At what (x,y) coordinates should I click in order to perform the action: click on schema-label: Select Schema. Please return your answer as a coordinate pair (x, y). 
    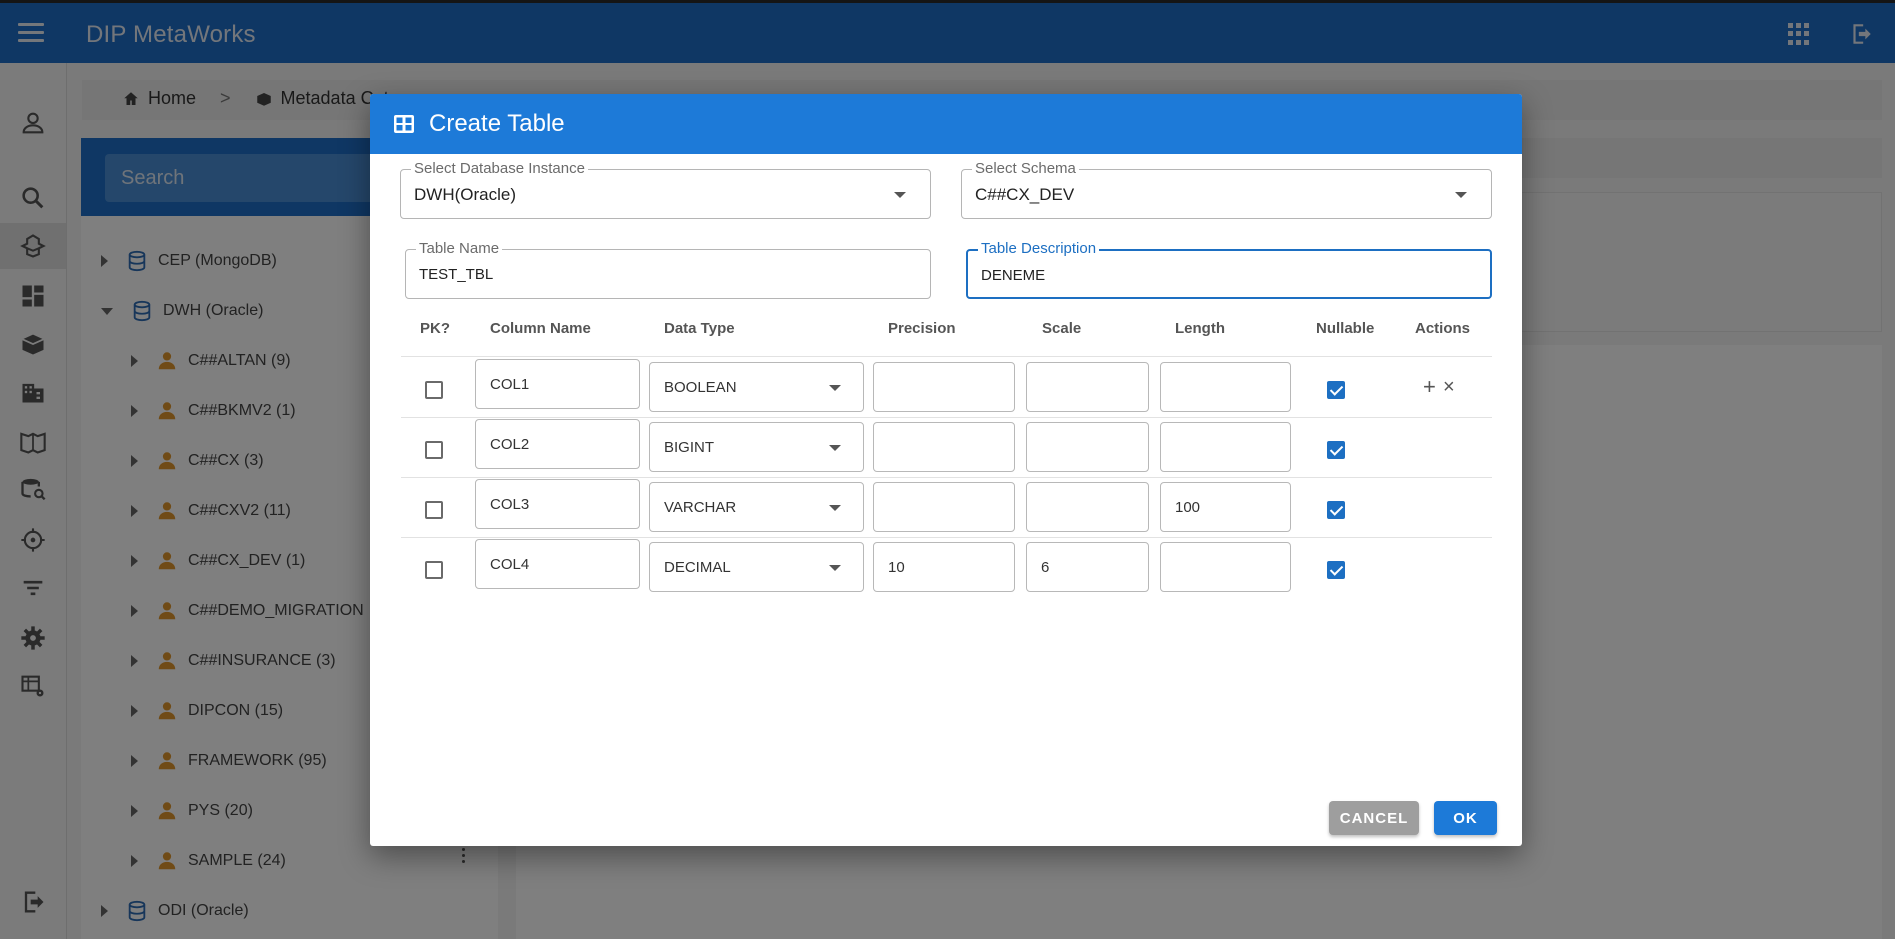
    Looking at the image, I should click on (1025, 169).